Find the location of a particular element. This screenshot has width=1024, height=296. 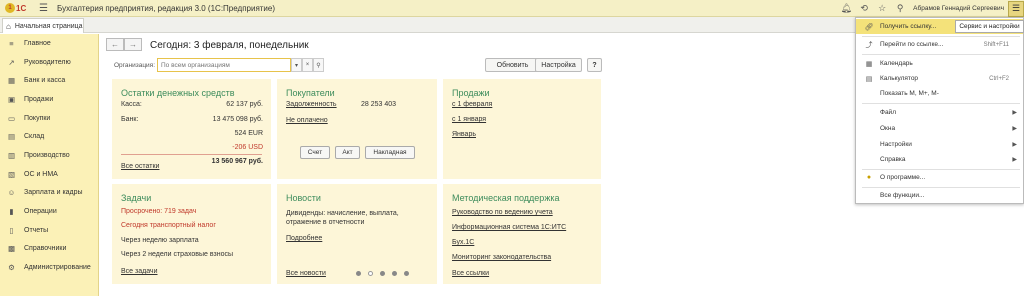

hamburger-menu-icon: ☰ is located at coordinates (44, 8).